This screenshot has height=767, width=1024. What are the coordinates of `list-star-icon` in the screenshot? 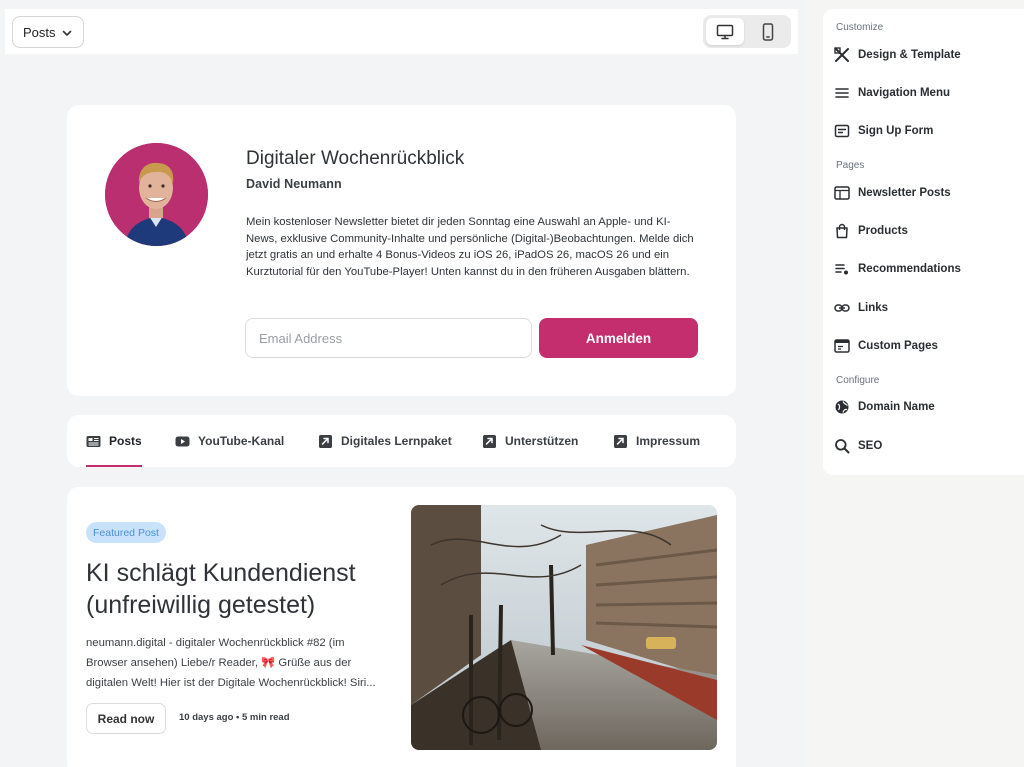 It's located at (842, 269).